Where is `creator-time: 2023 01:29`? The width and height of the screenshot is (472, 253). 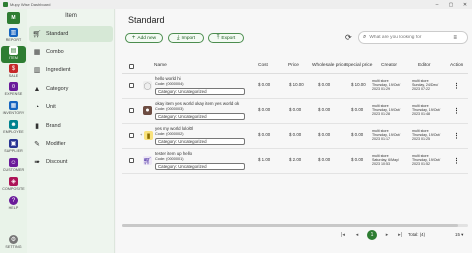
creator-time: 2023 01:29 is located at coordinates (381, 89).